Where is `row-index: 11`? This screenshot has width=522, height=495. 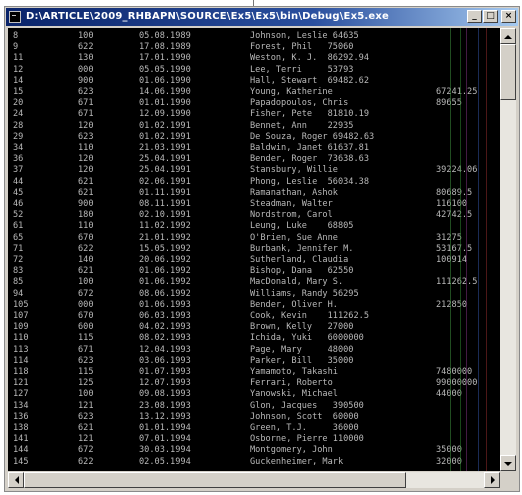 row-index: 11 is located at coordinates (18, 58).